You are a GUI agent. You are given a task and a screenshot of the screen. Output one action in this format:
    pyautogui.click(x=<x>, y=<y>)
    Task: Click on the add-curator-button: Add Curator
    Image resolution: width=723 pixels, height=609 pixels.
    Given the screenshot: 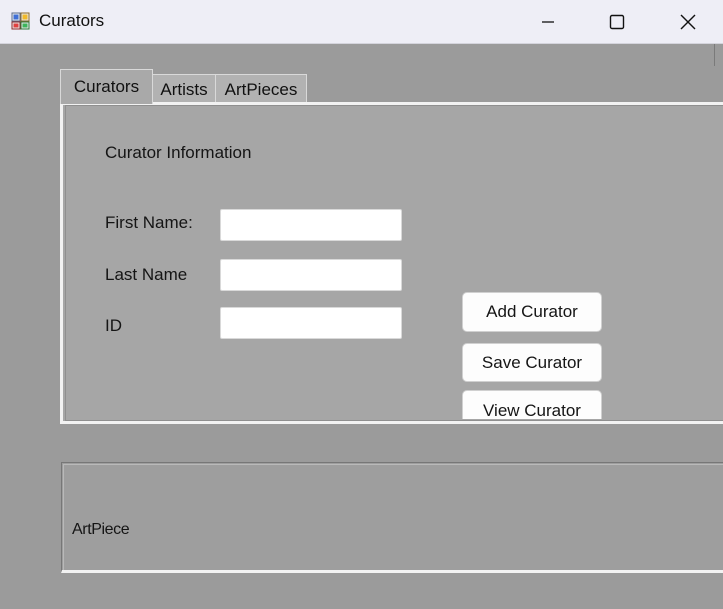 What is the action you would take?
    pyautogui.click(x=532, y=312)
    